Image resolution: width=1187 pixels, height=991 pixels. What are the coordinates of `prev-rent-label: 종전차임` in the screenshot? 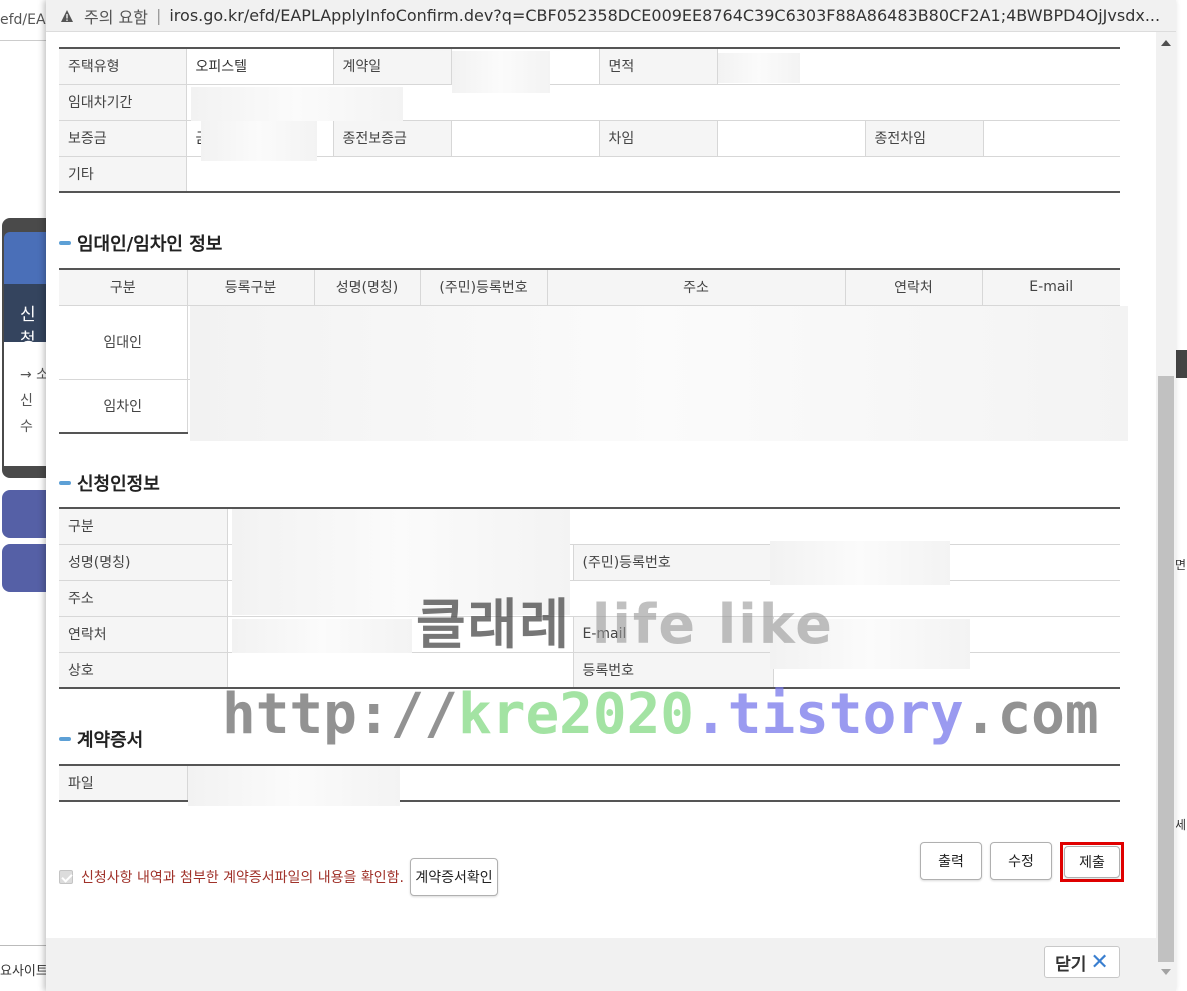 It's located at (924, 138).